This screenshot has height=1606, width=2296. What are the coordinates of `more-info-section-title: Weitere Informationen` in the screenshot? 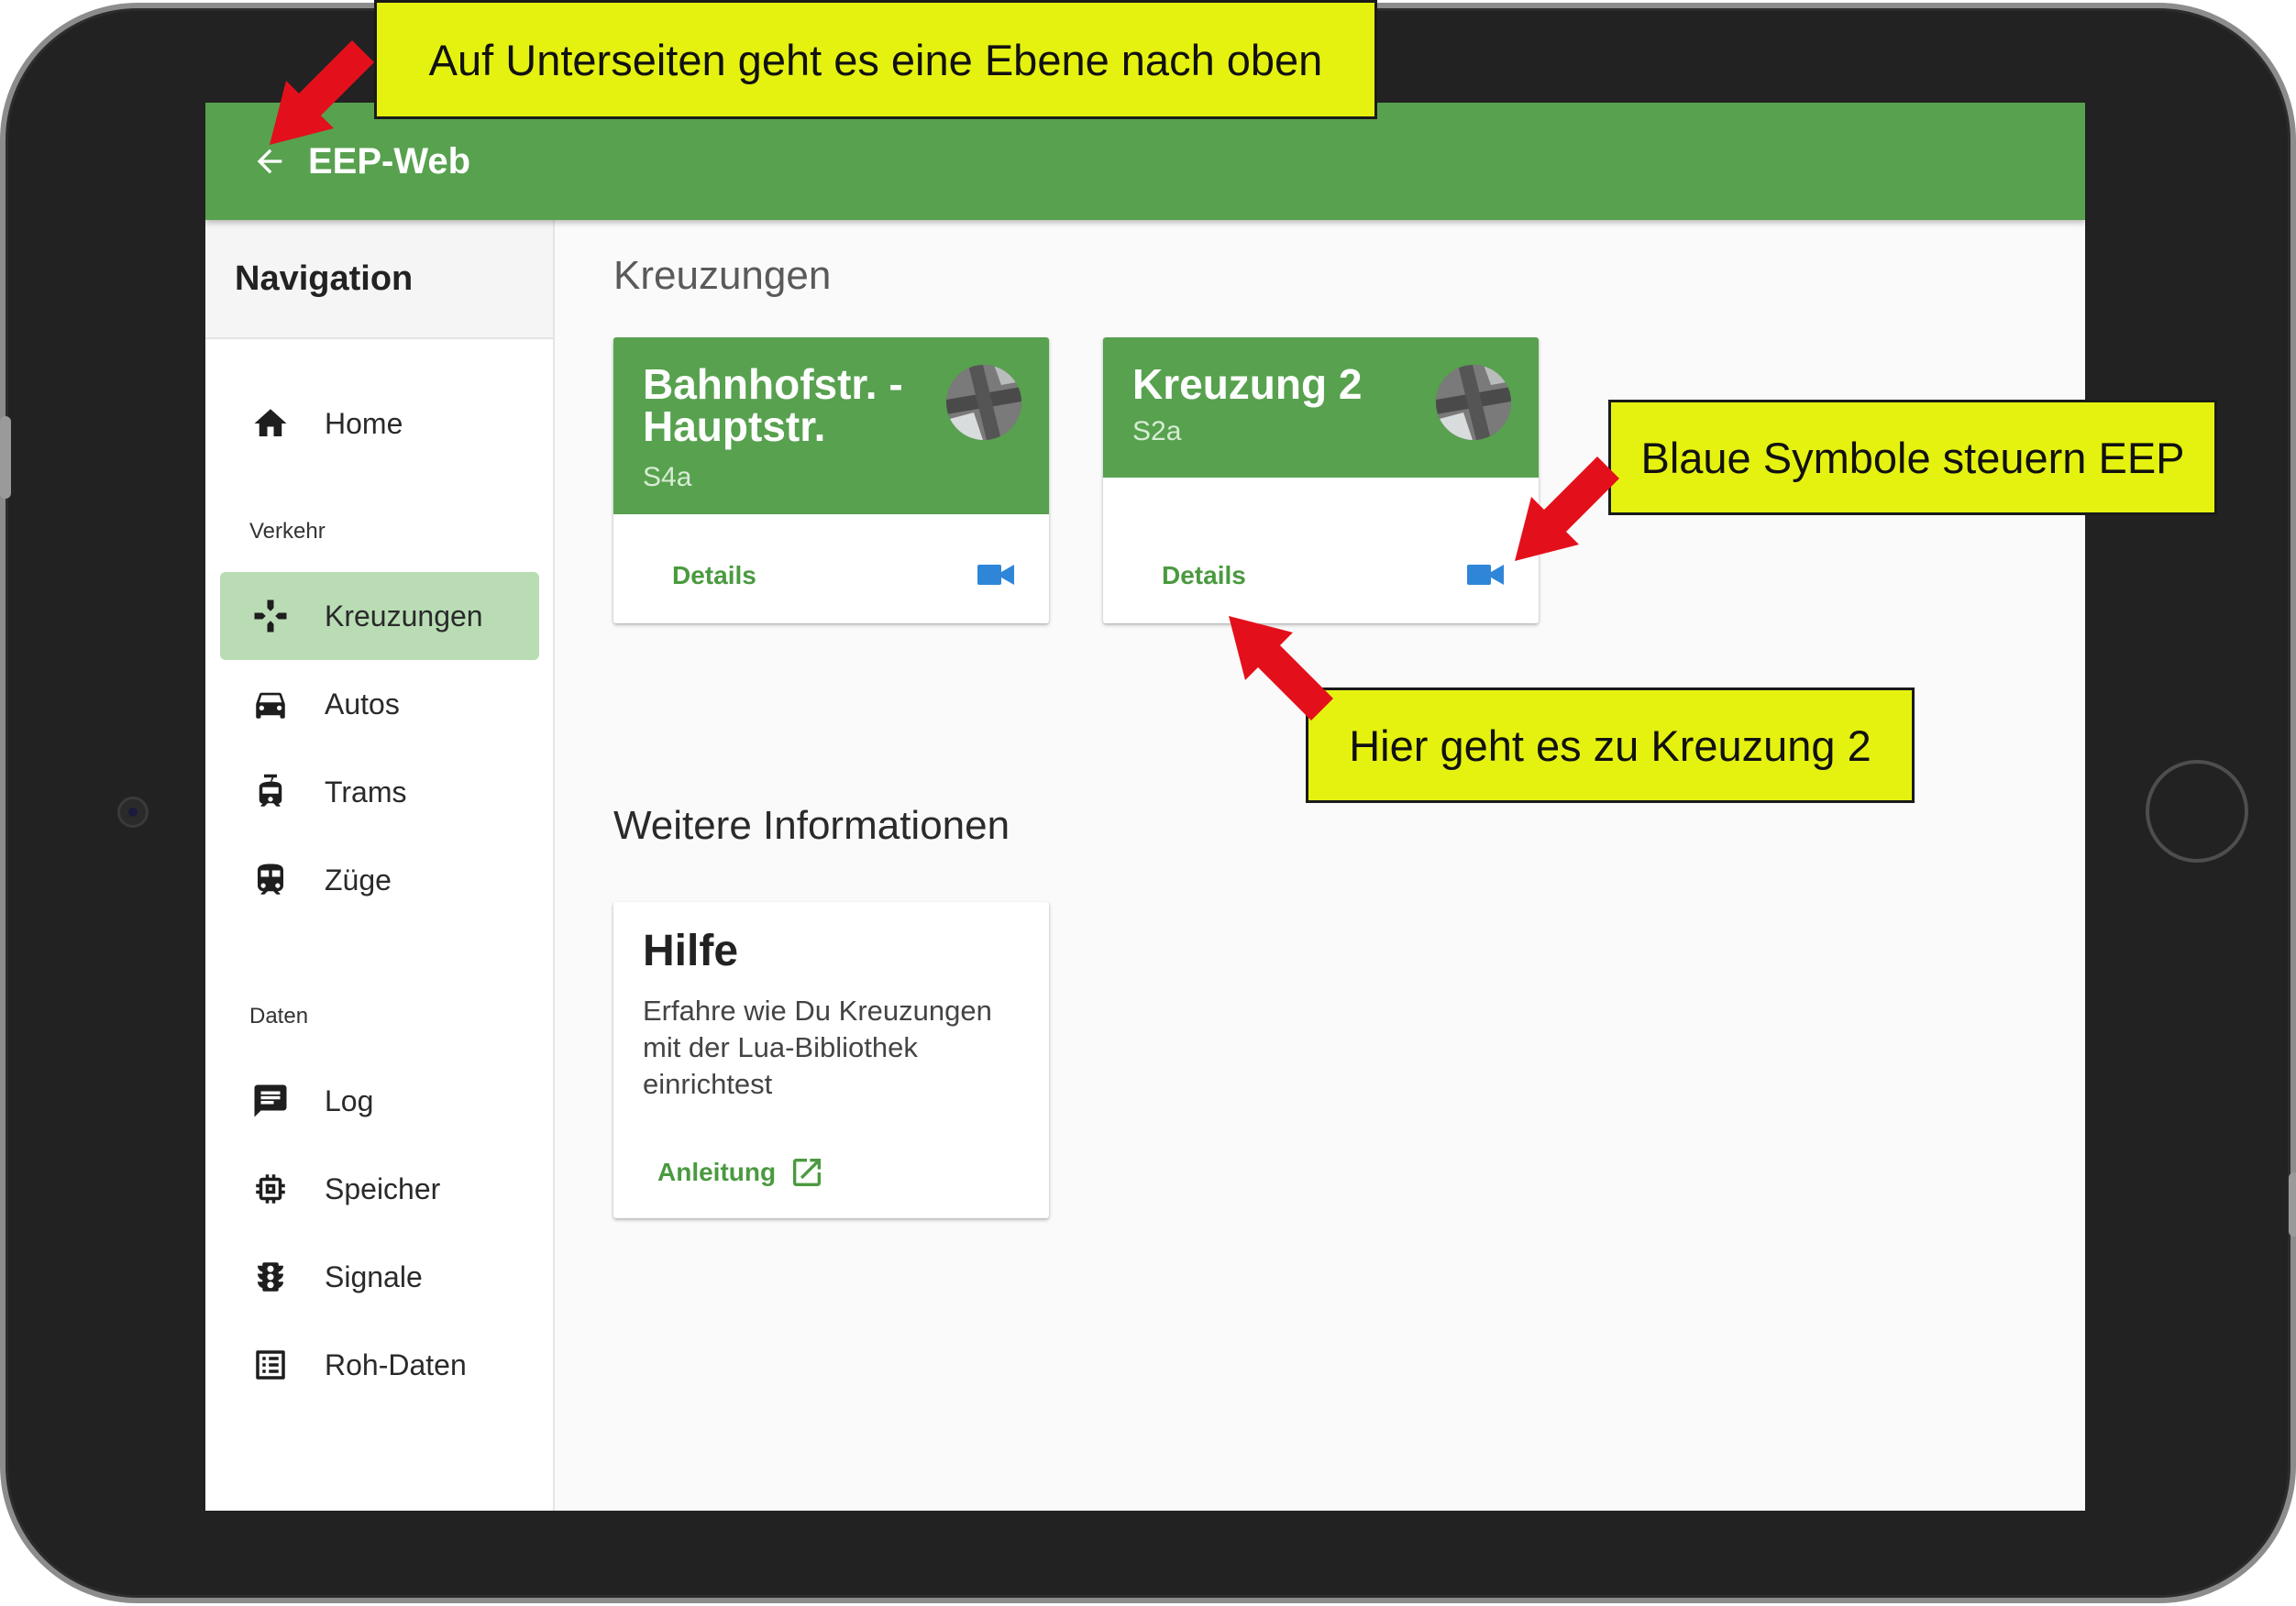 It's located at (811, 825).